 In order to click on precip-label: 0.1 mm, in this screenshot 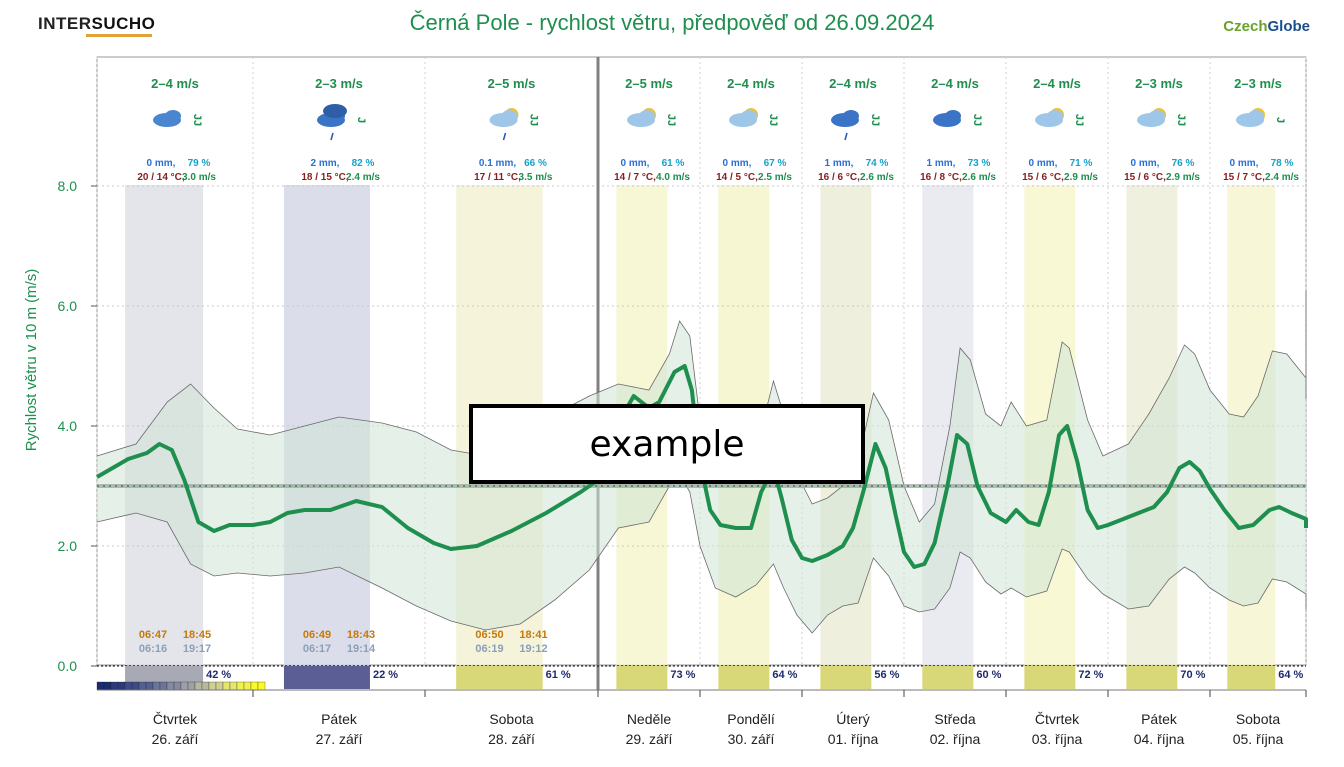, I will do `click(497, 163)`.